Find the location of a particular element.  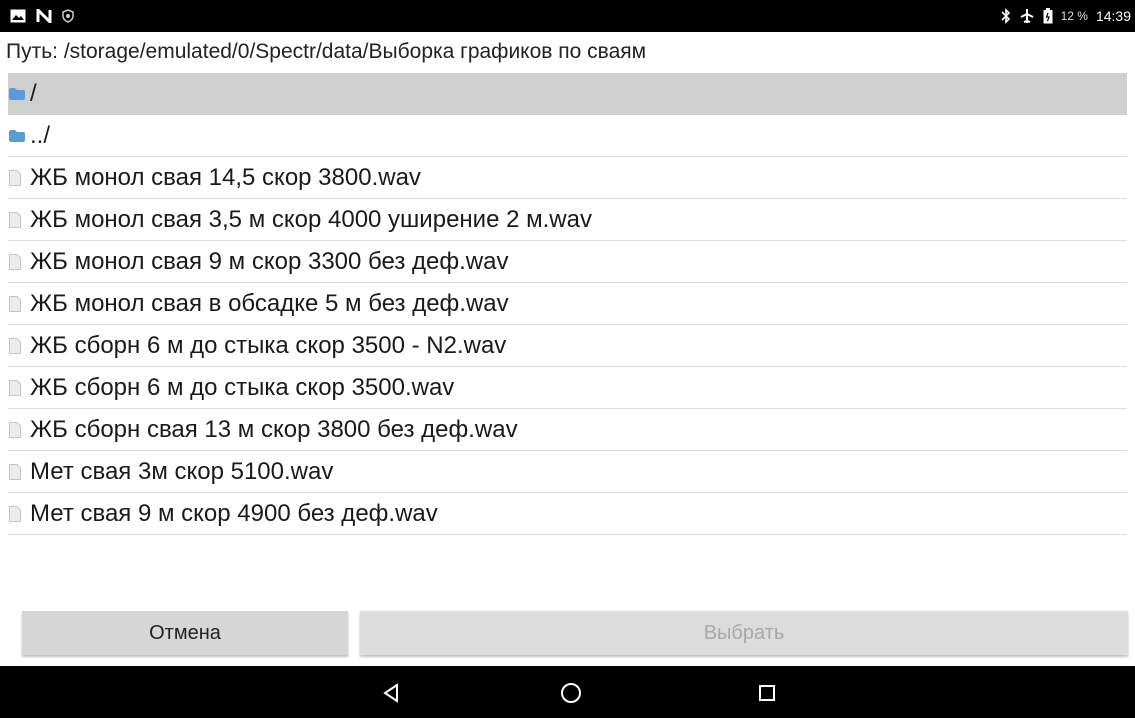

row-label: ЖБ сборн свая 13 м скор 3800 без деф.wav is located at coordinates (274, 429).